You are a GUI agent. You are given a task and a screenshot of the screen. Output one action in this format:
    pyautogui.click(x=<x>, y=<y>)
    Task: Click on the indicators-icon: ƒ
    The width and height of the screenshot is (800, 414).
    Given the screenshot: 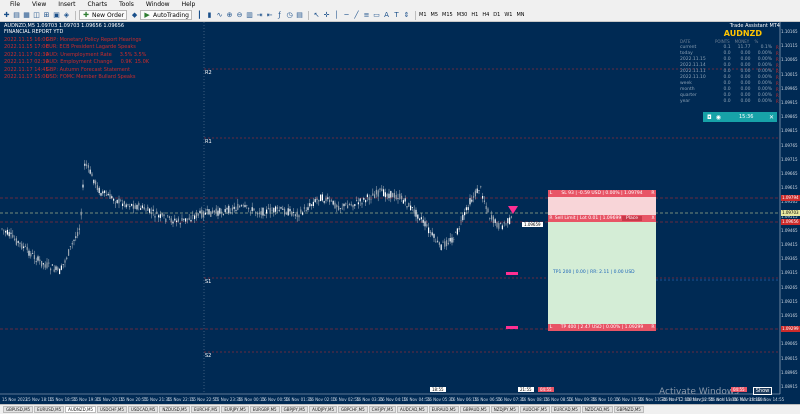 What is the action you would take?
    pyautogui.click(x=279, y=15)
    